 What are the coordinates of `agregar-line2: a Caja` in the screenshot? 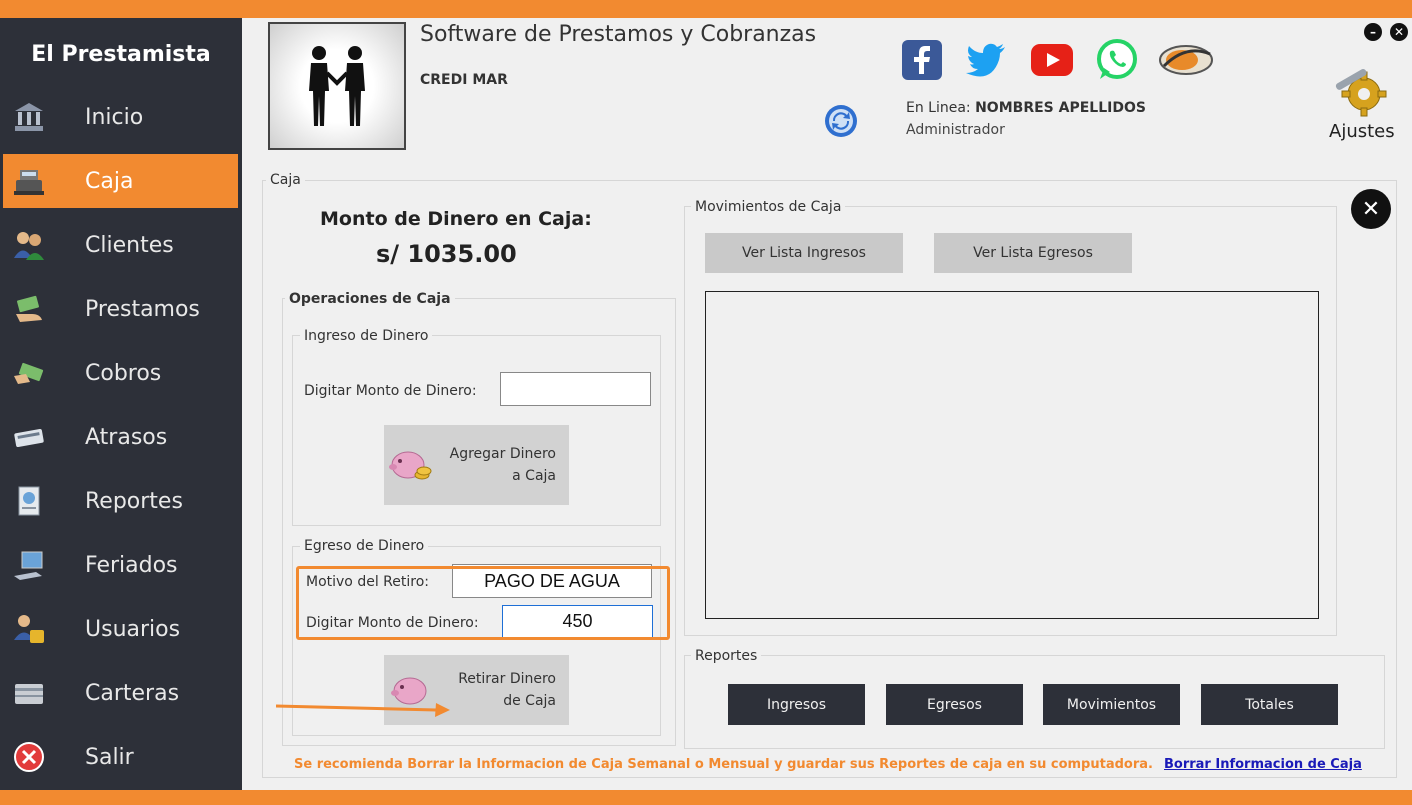 It's located at (534, 476).